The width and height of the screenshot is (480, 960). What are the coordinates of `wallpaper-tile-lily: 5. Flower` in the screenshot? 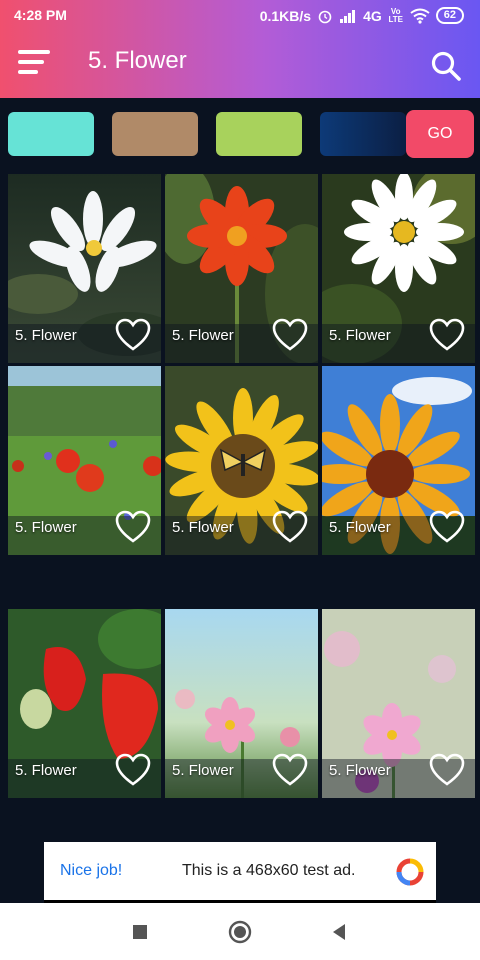 It's located at (84, 268).